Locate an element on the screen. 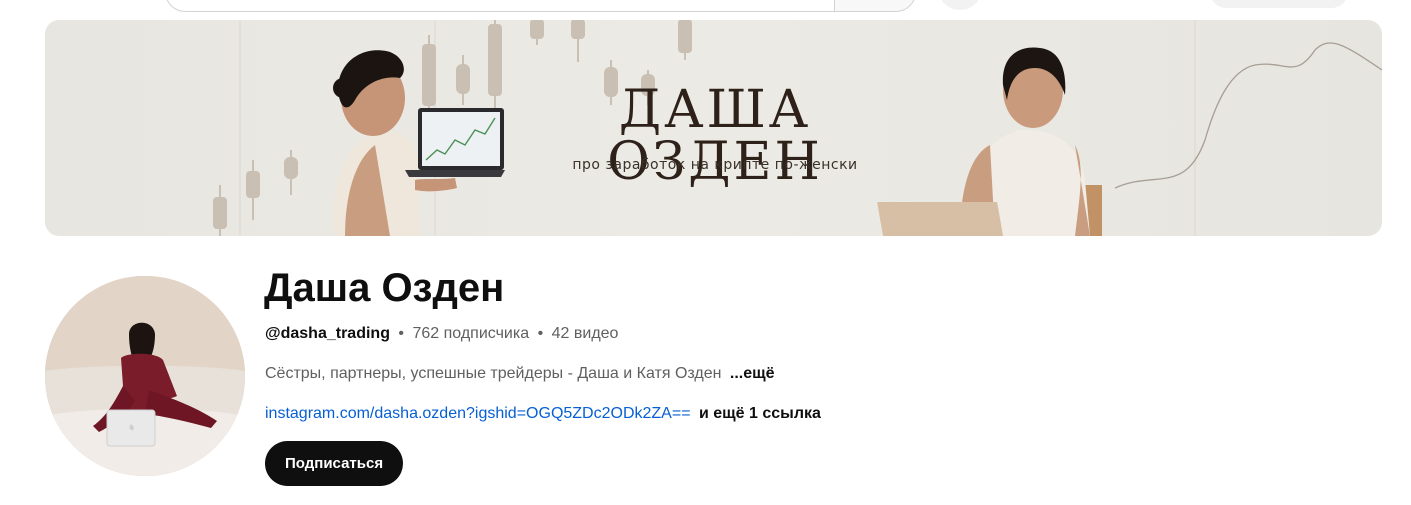 The height and width of the screenshot is (505, 1411). search-input is located at coordinates (499, 6).